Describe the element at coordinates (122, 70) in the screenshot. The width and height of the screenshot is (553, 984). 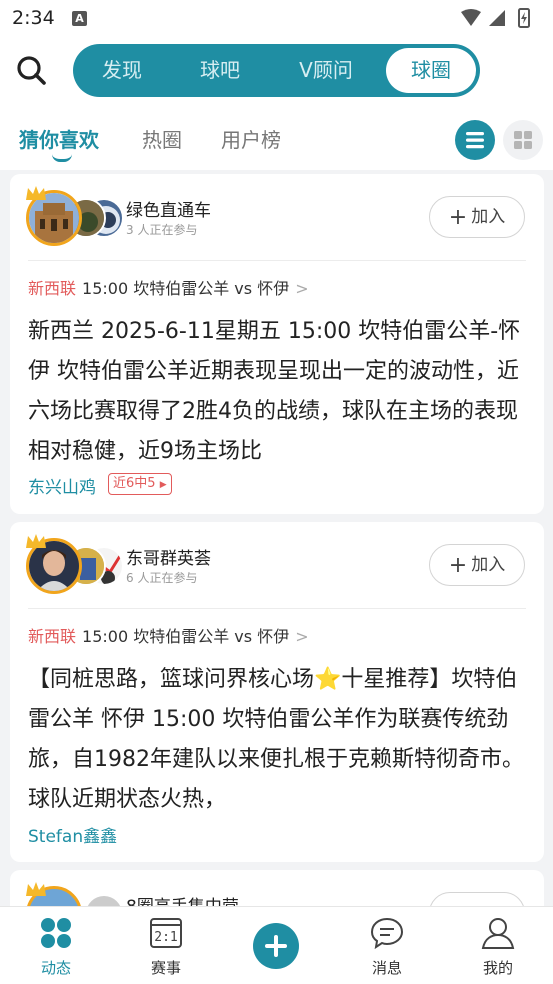
I see `tab-discover: 发现` at that location.